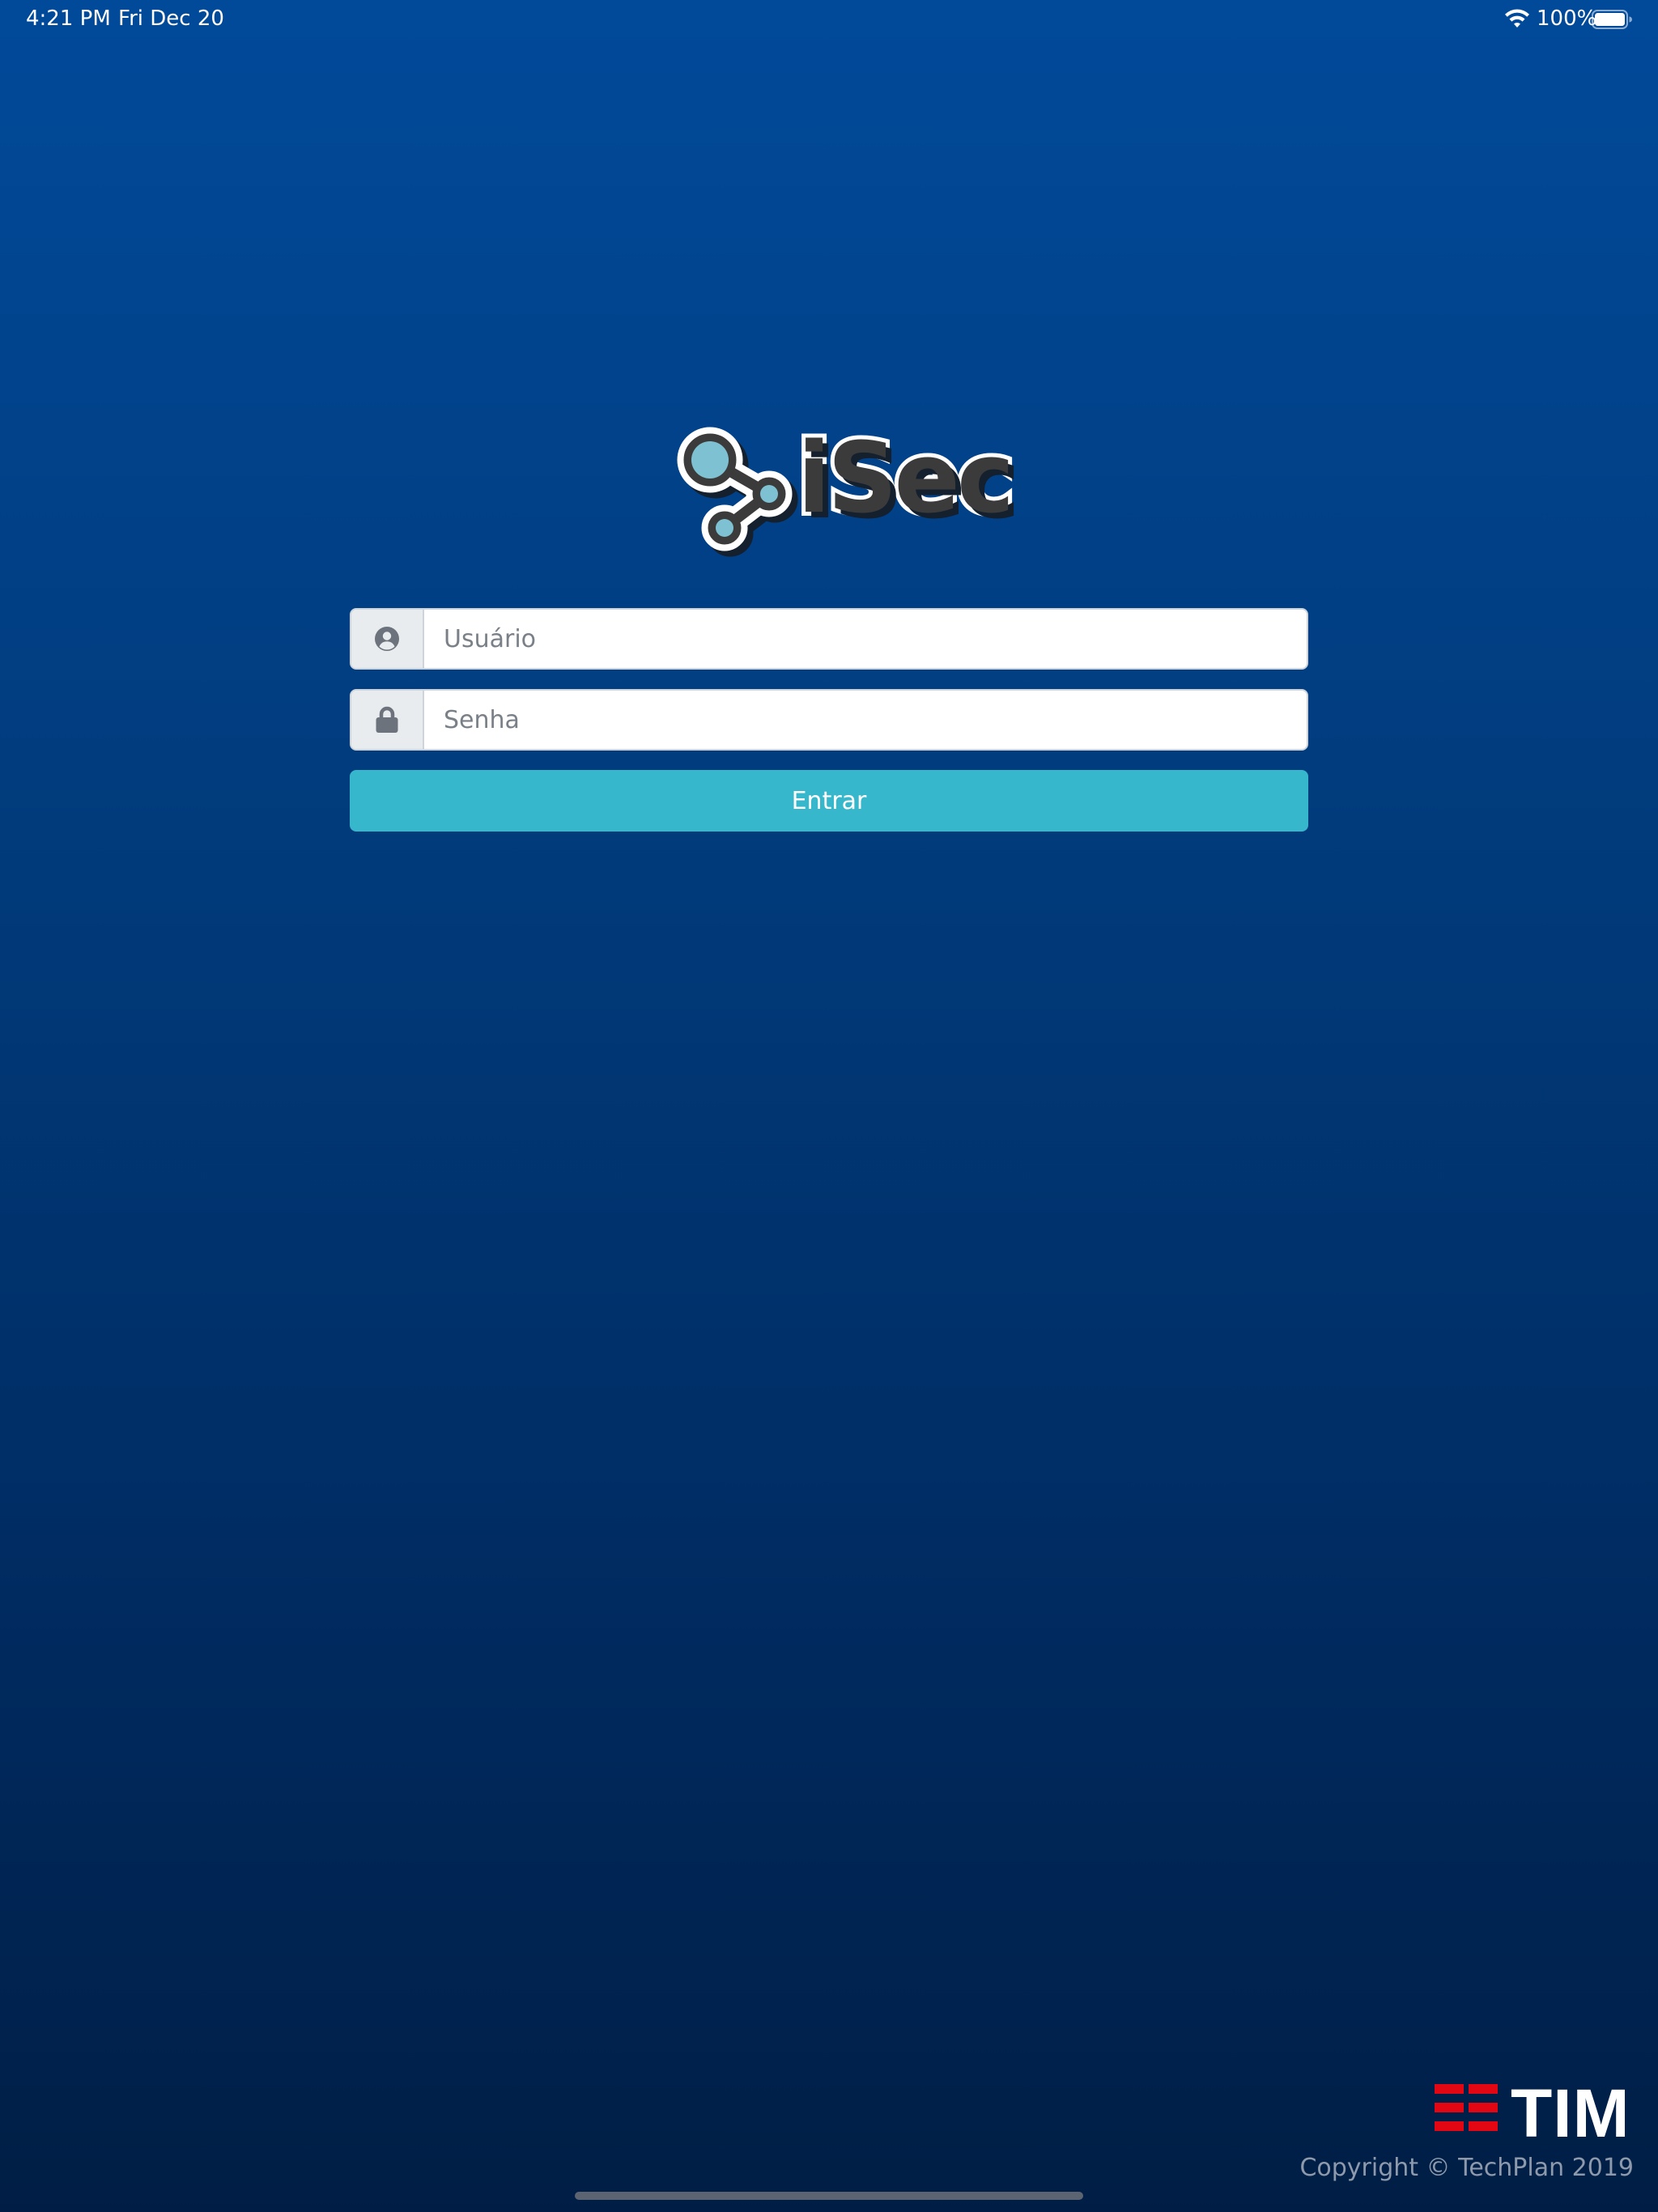 The image size is (1658, 2212). Describe the element at coordinates (1466, 2168) in the screenshot. I see `copyright-text: Copyright © TechPlan 2019` at that location.